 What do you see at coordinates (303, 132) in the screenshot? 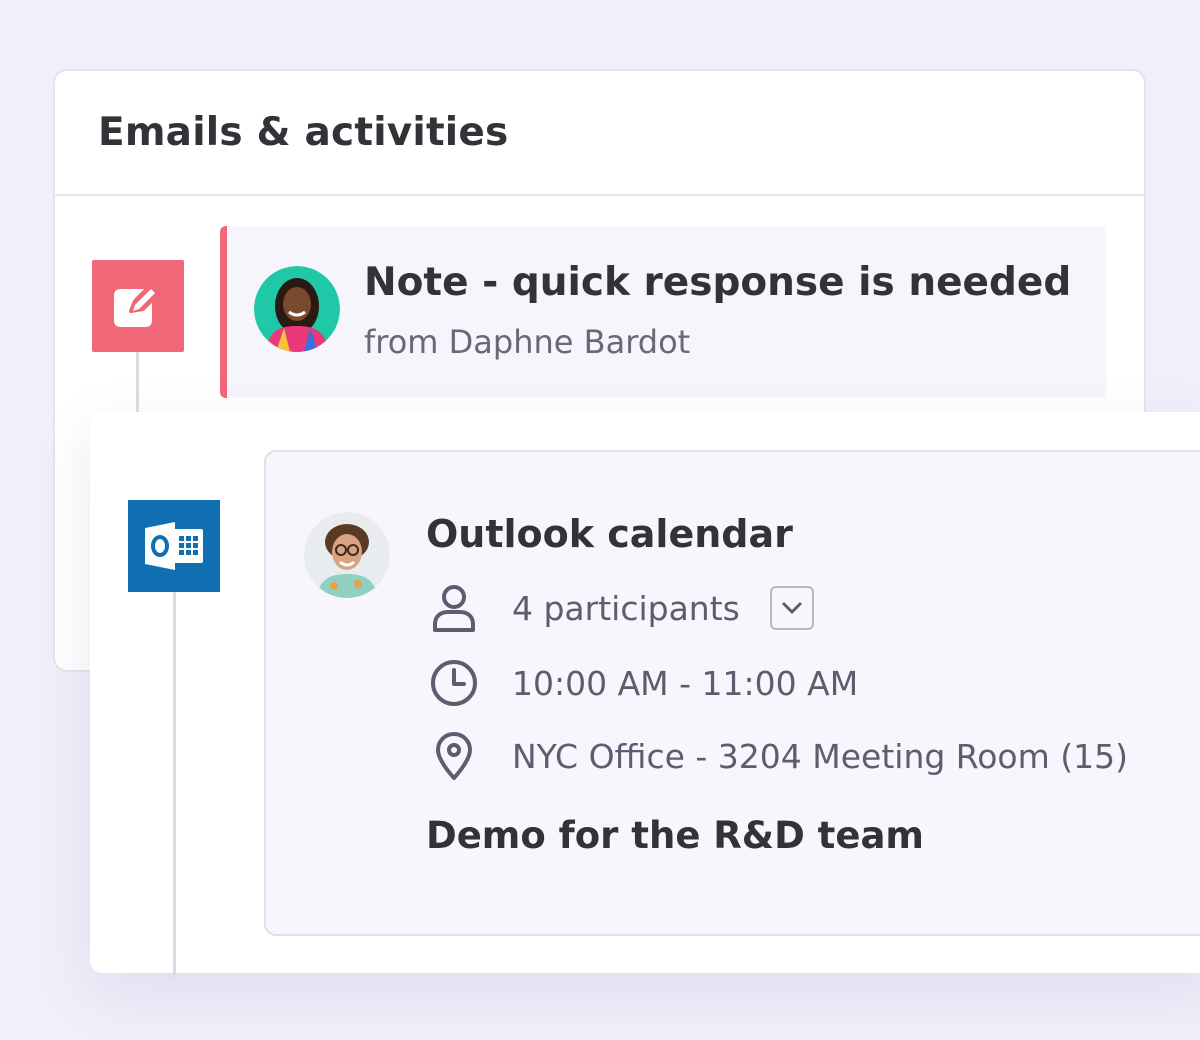
I see `panel-title: Emails & activities` at bounding box center [303, 132].